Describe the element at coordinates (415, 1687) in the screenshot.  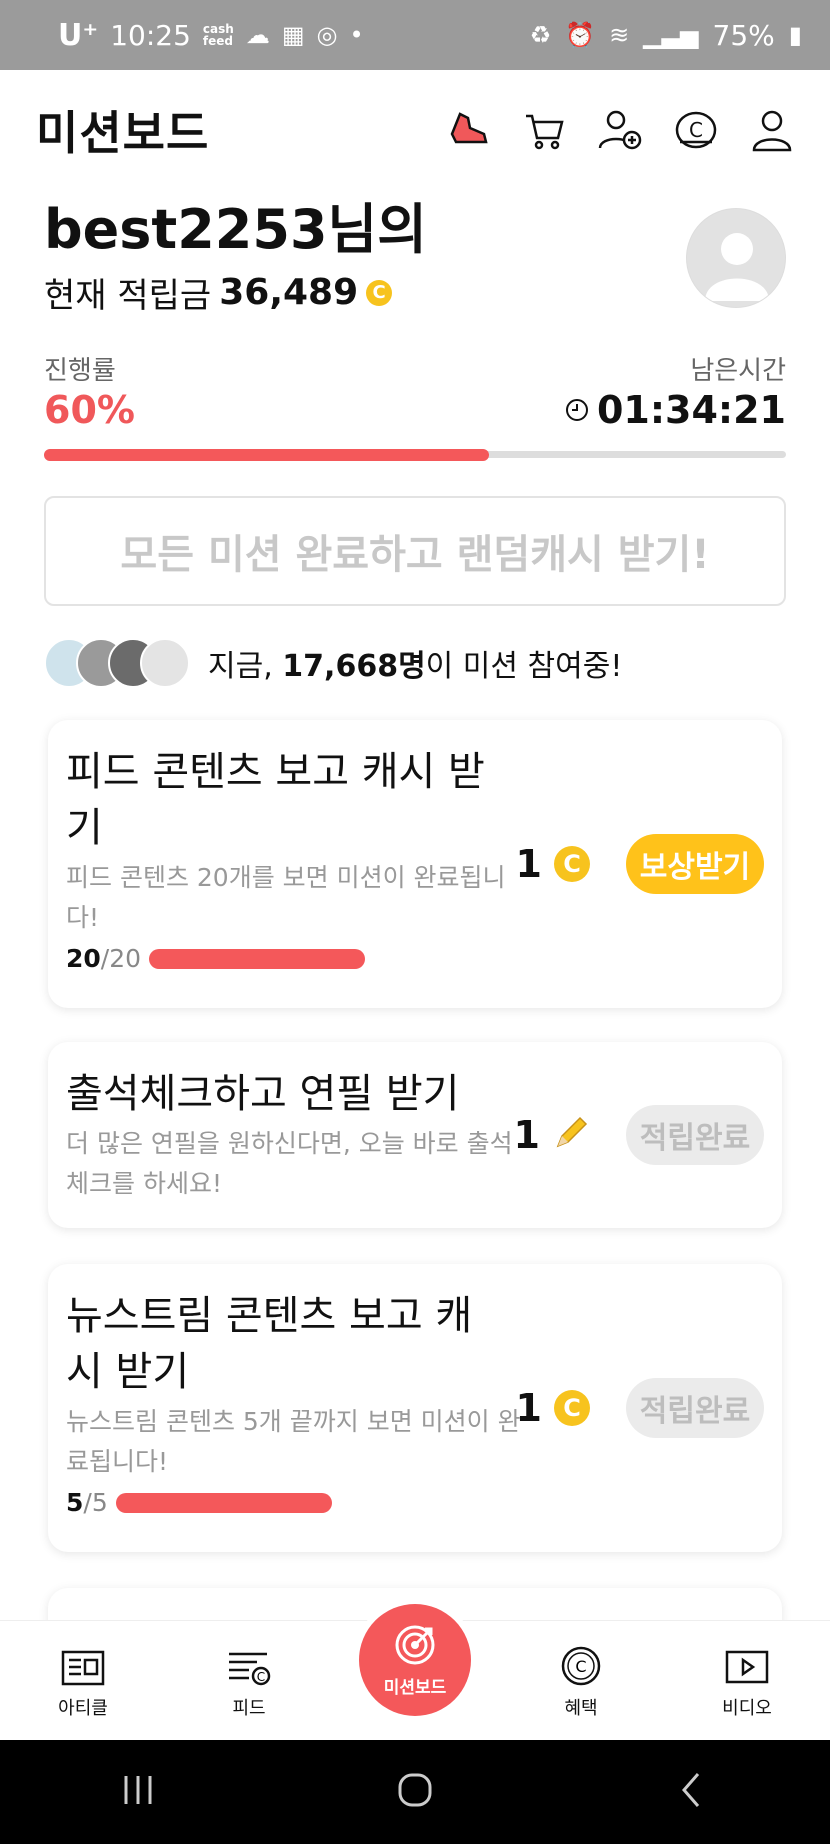
I see `nav-missionboard-label: 미션보드` at that location.